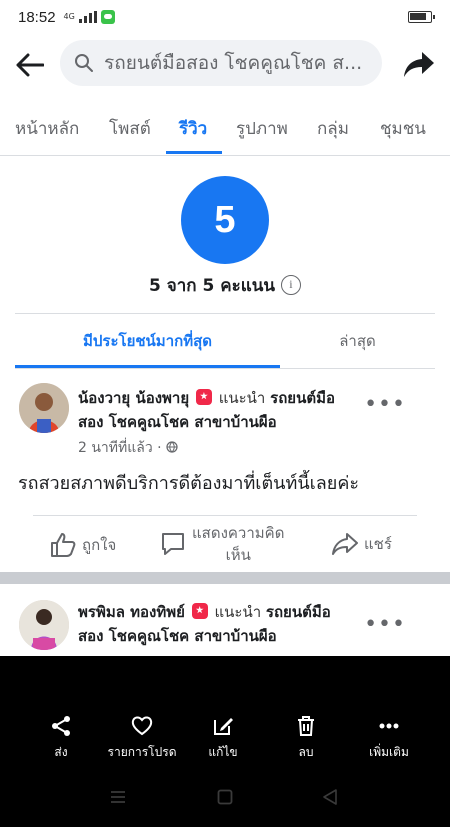 This screenshot has height=827, width=450. Describe the element at coordinates (421, 17) in the screenshot. I see `battery-icon` at that location.